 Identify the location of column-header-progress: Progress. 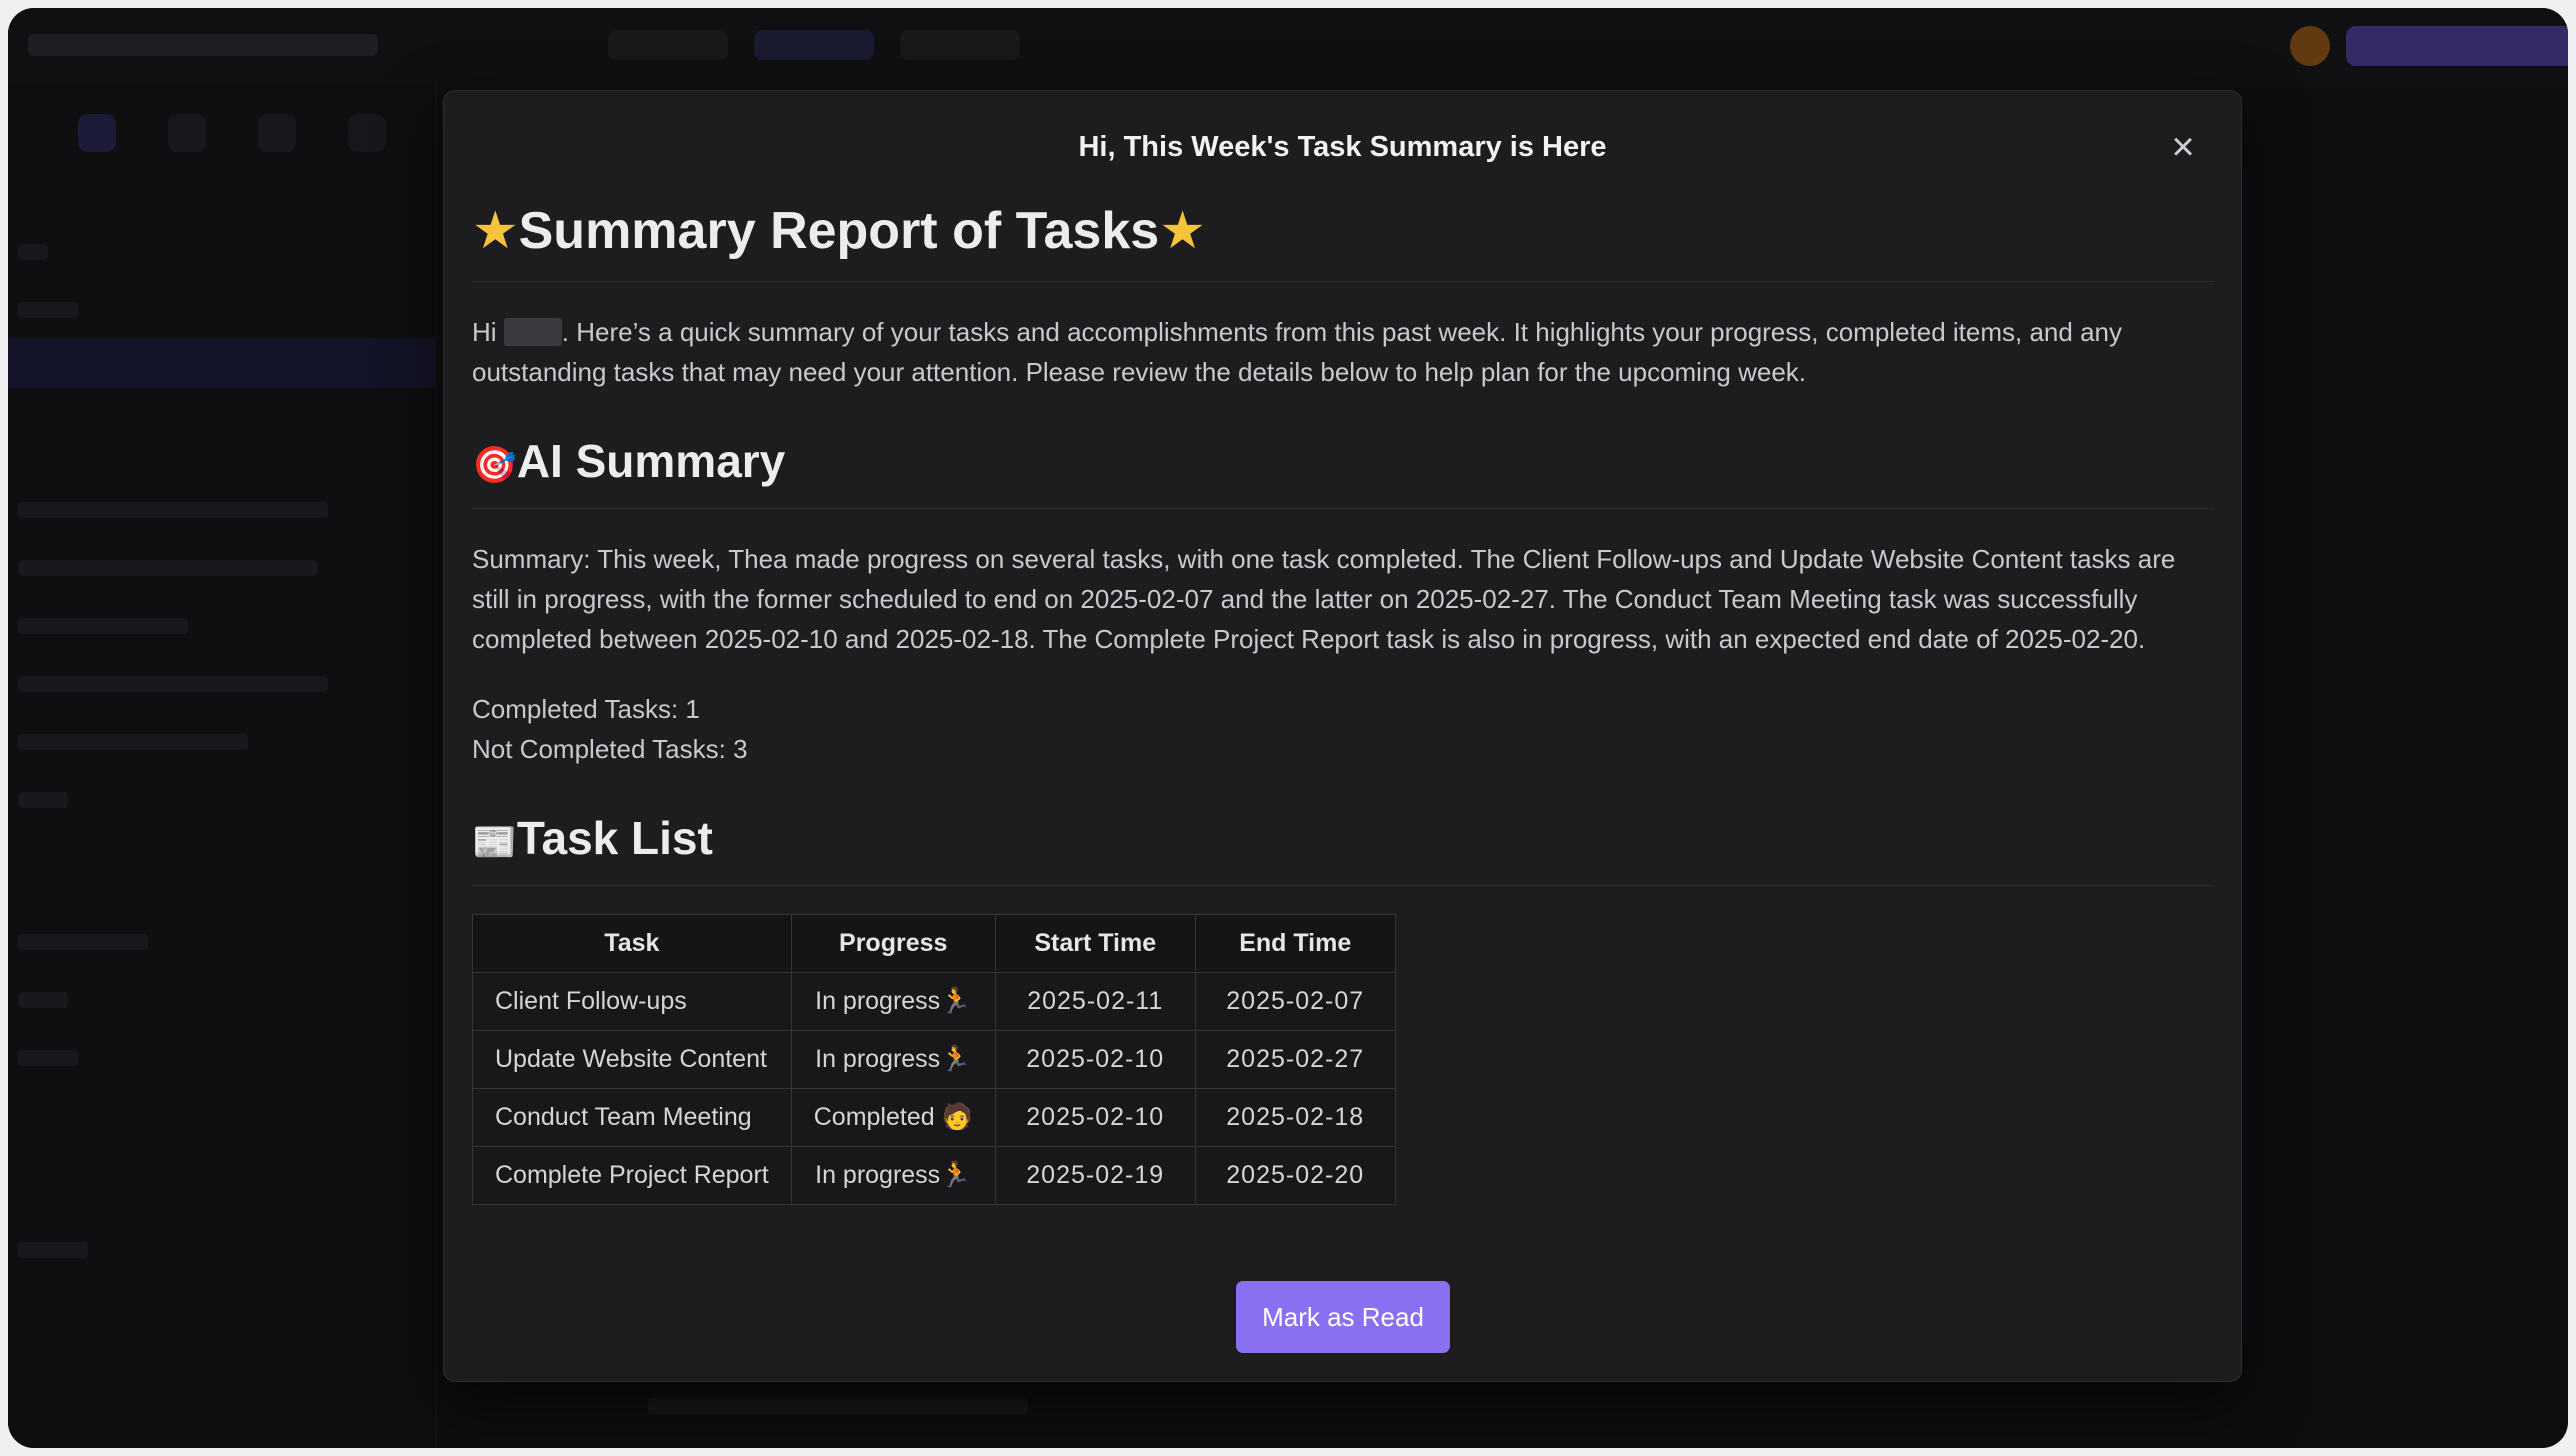
(893, 943).